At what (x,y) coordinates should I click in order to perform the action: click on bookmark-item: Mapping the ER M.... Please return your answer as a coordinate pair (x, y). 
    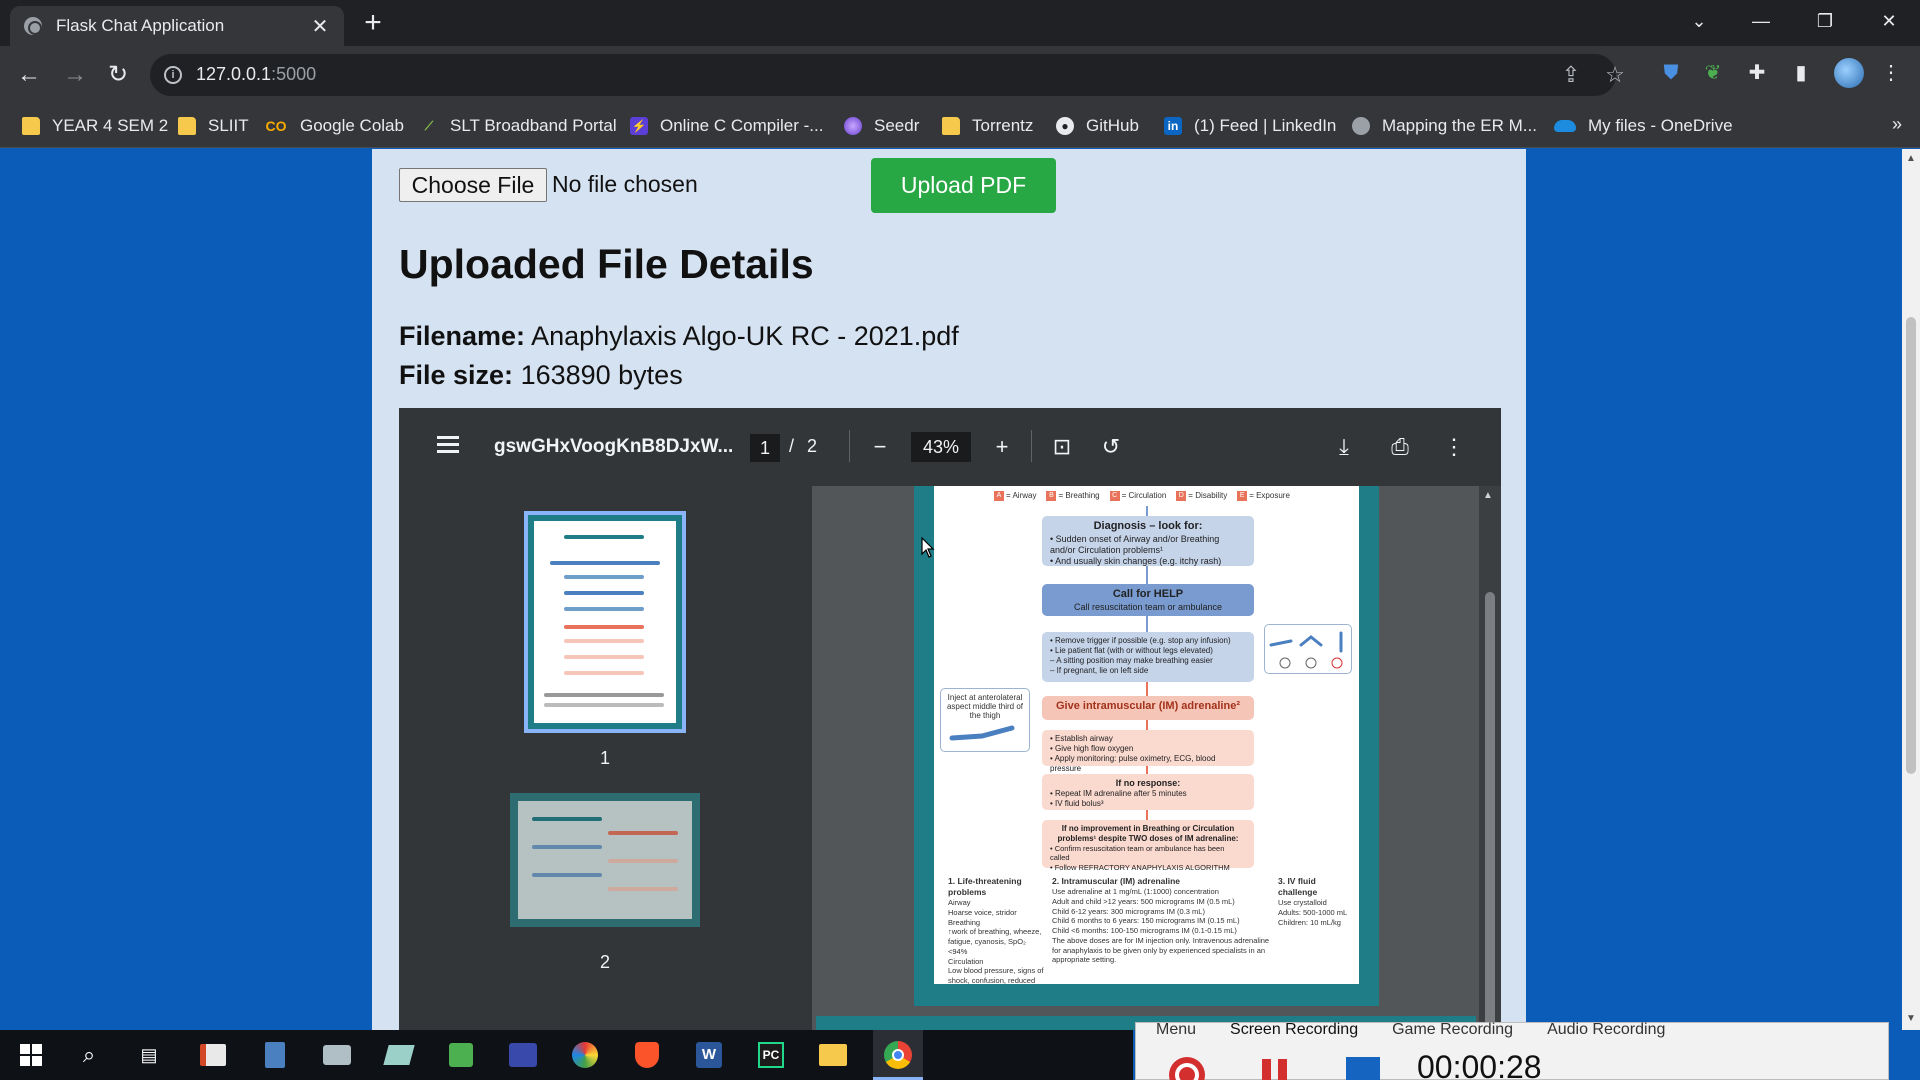
    Looking at the image, I should click on (1444, 126).